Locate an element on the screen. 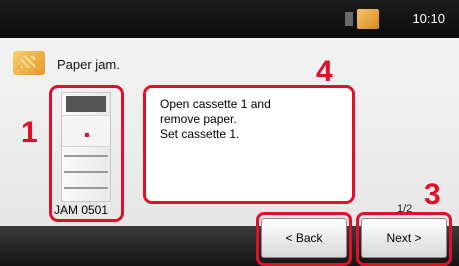 This screenshot has height=266, width=459. jam-location-marker is located at coordinates (87, 135).